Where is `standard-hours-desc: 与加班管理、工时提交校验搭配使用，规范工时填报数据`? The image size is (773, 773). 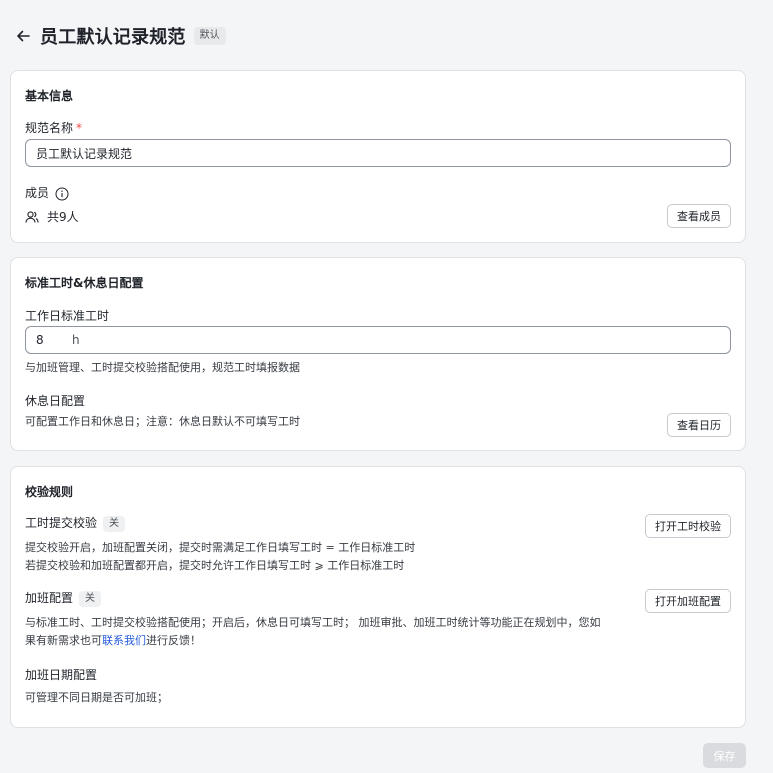
standard-hours-desc: 与加班管理、工时提交校验搭配使用，规范工时填报数据 is located at coordinates (162, 367).